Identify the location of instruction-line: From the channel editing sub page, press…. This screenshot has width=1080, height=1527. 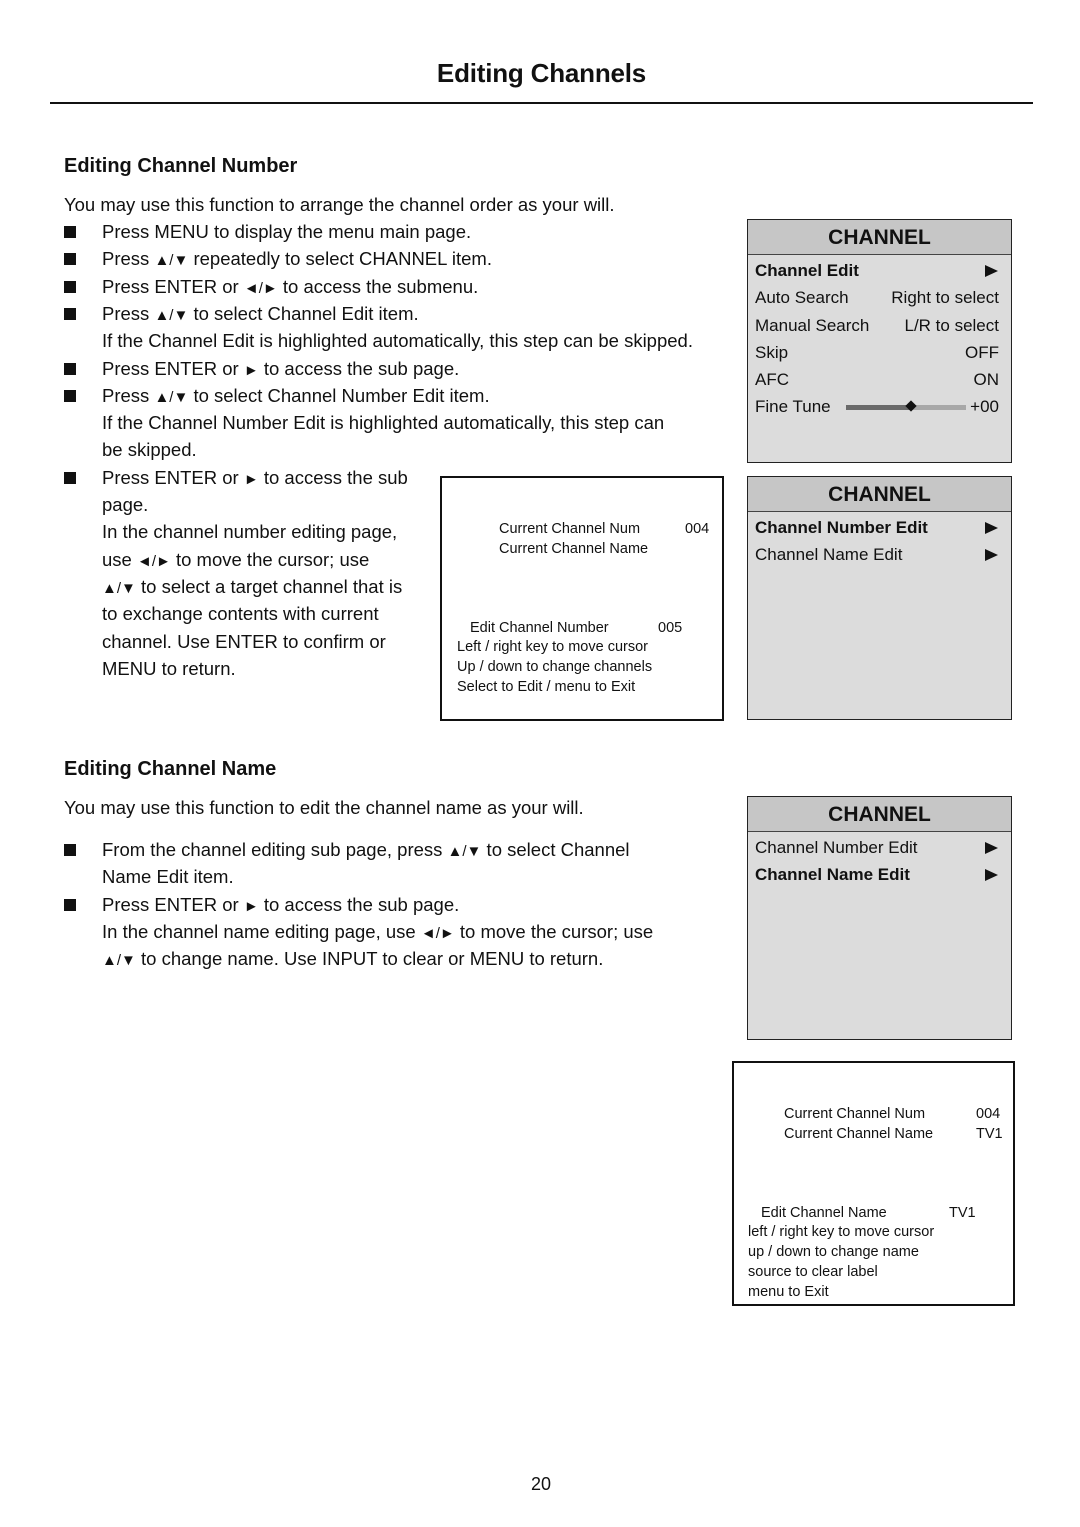
(366, 850).